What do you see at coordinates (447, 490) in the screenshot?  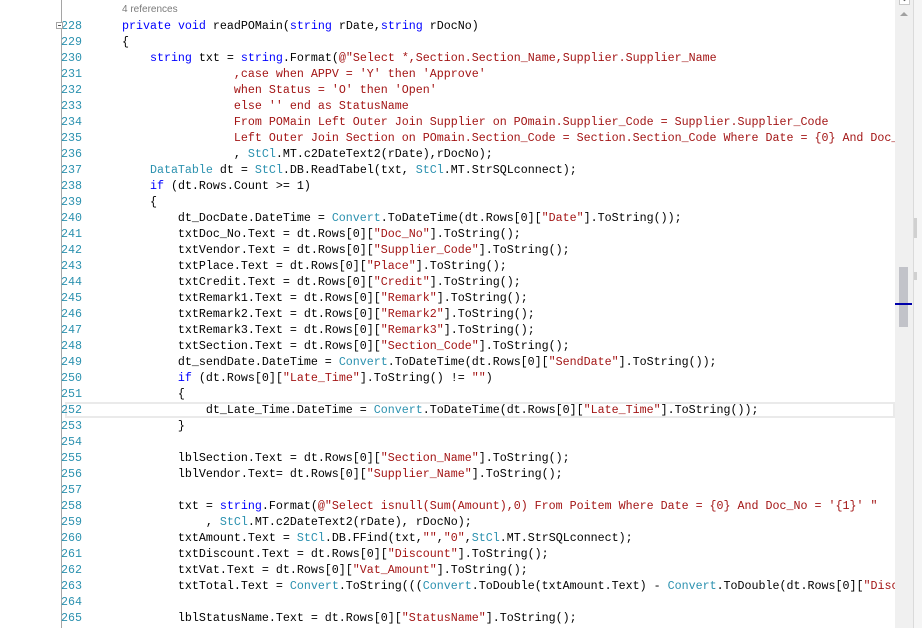 I see `code-line: 257` at bounding box center [447, 490].